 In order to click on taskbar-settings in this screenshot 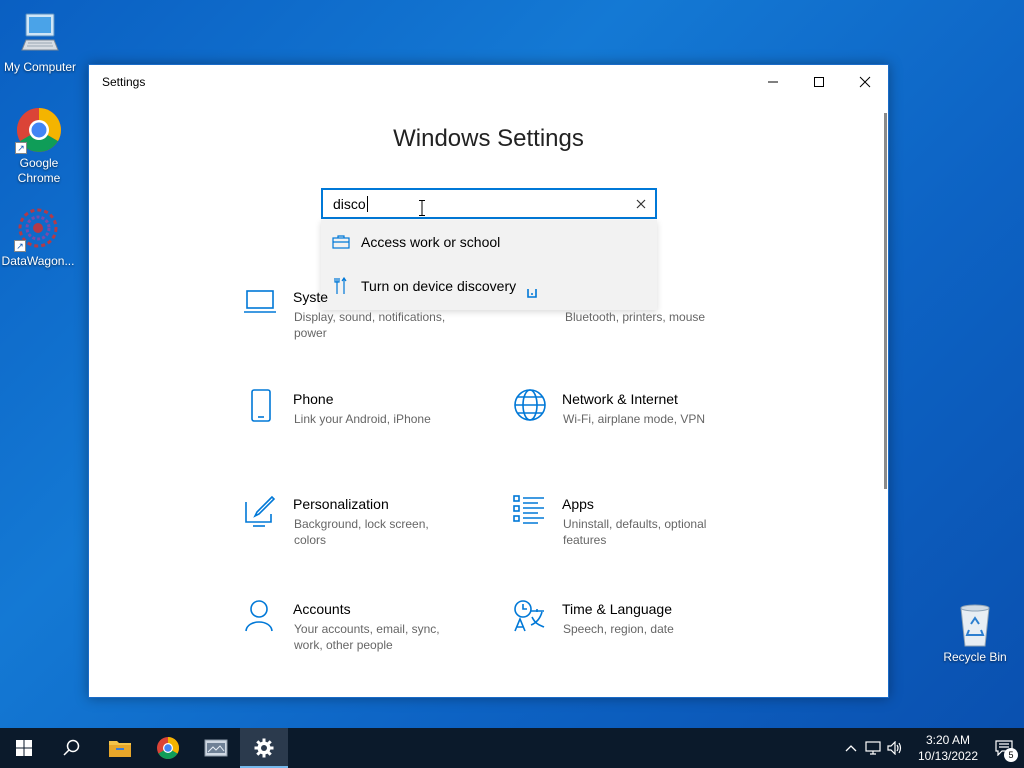, I will do `click(264, 748)`.